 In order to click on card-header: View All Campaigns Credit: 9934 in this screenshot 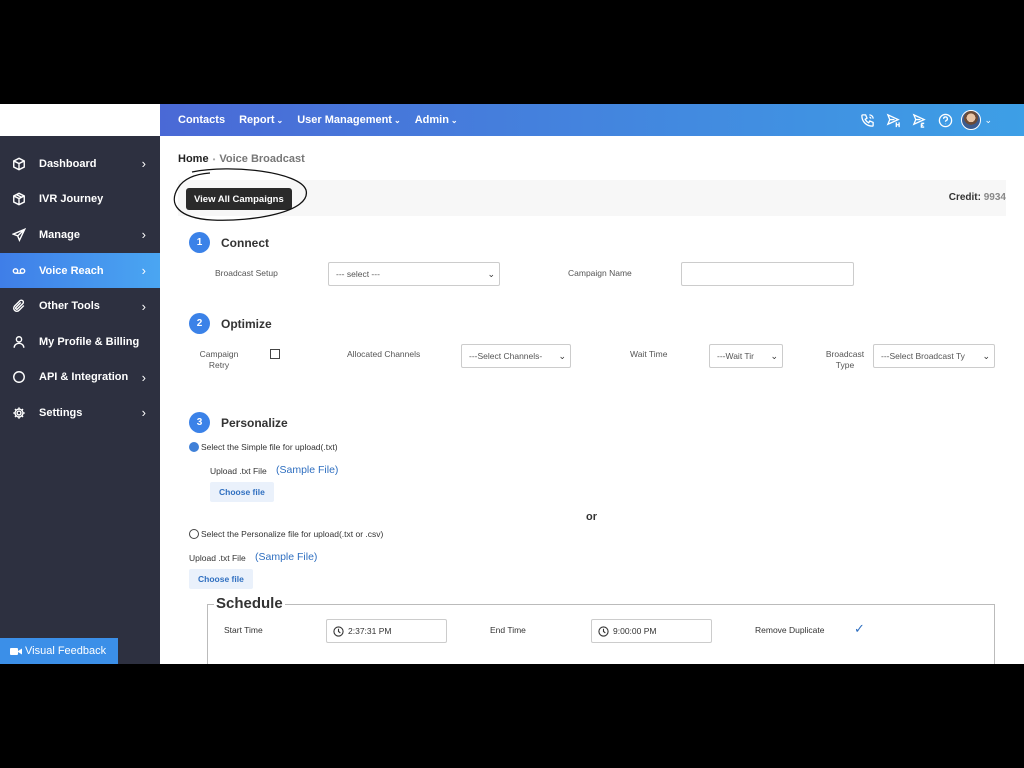, I will do `click(589, 194)`.